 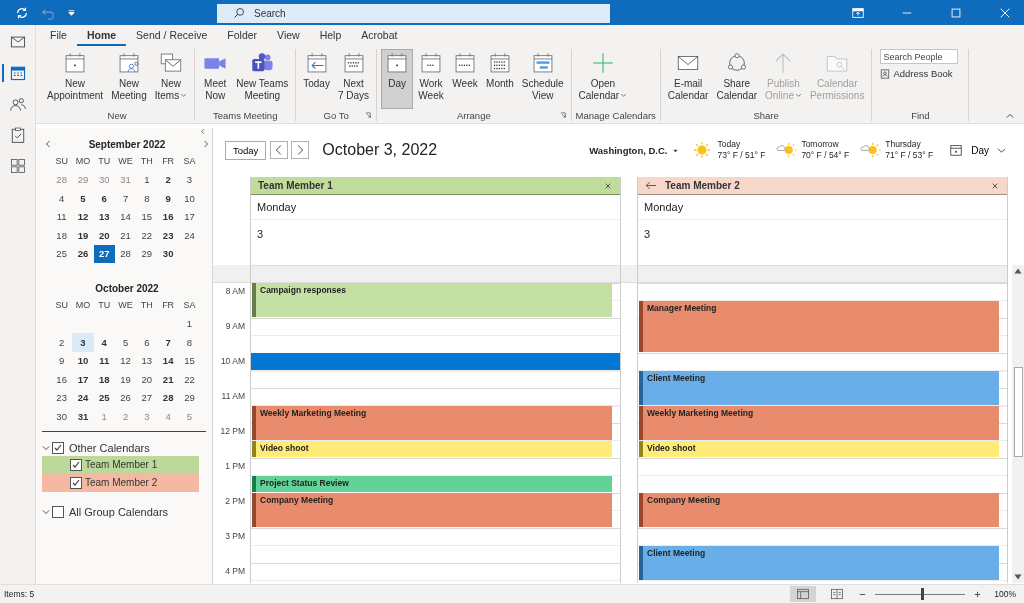 What do you see at coordinates (603, 79) in the screenshot?
I see `ribbon-button: Open Calendar` at bounding box center [603, 79].